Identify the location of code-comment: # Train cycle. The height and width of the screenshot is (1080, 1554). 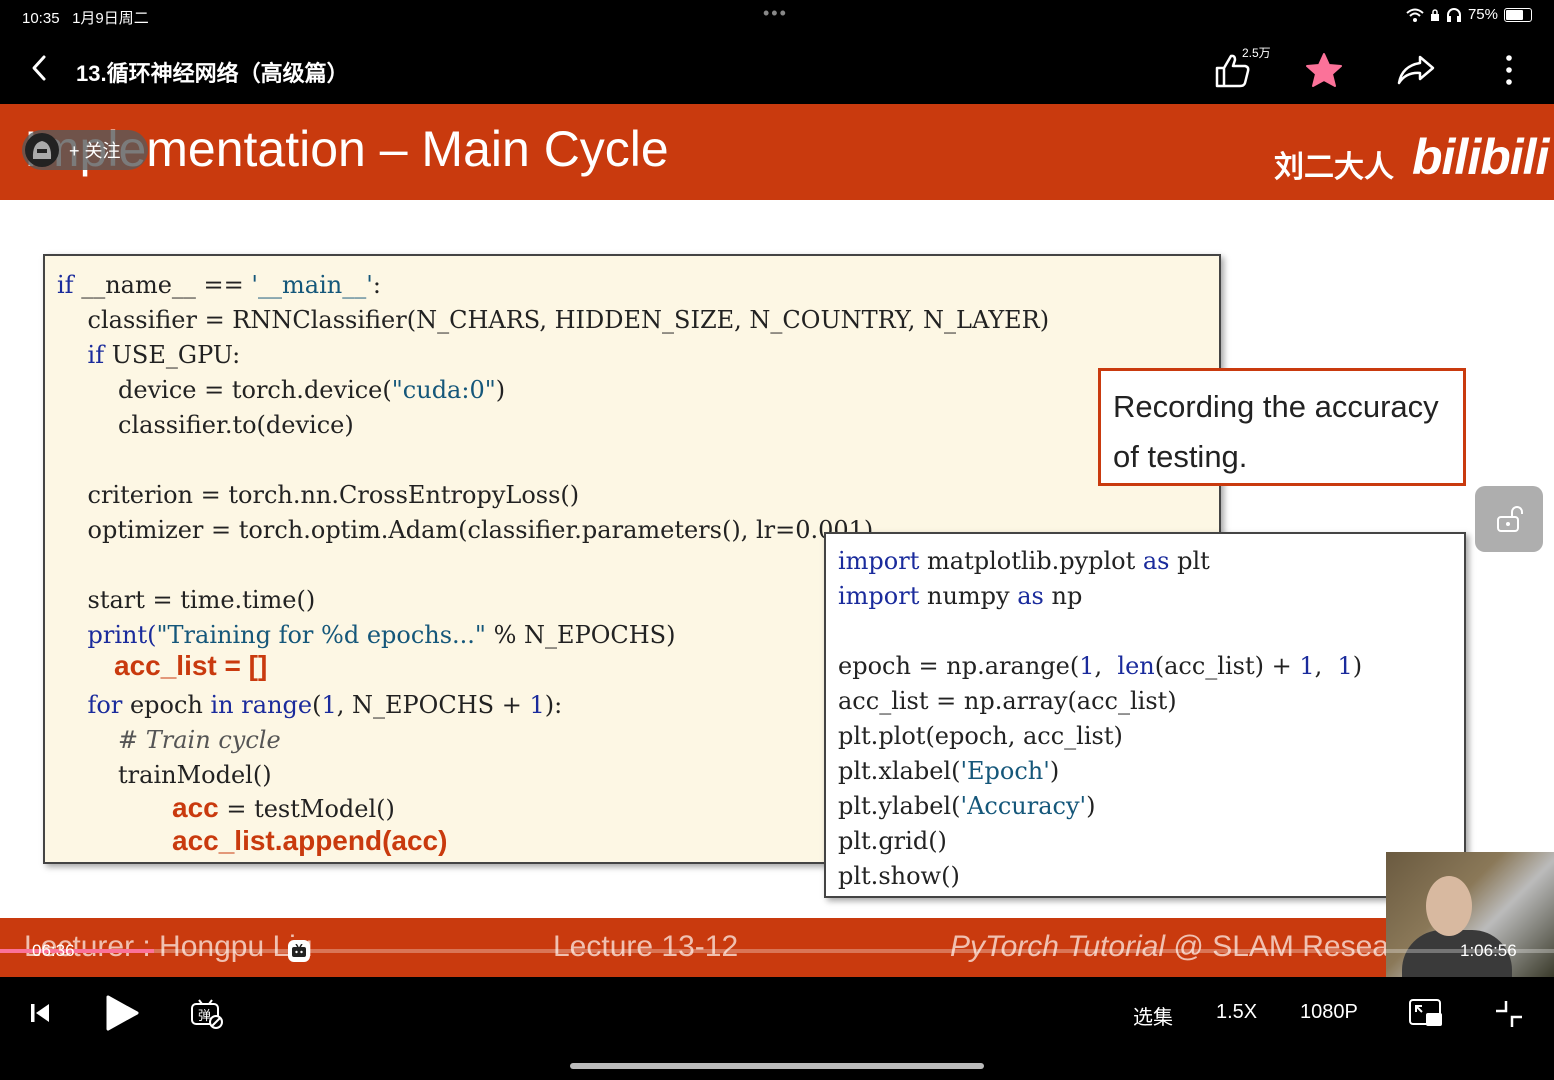
(169, 740).